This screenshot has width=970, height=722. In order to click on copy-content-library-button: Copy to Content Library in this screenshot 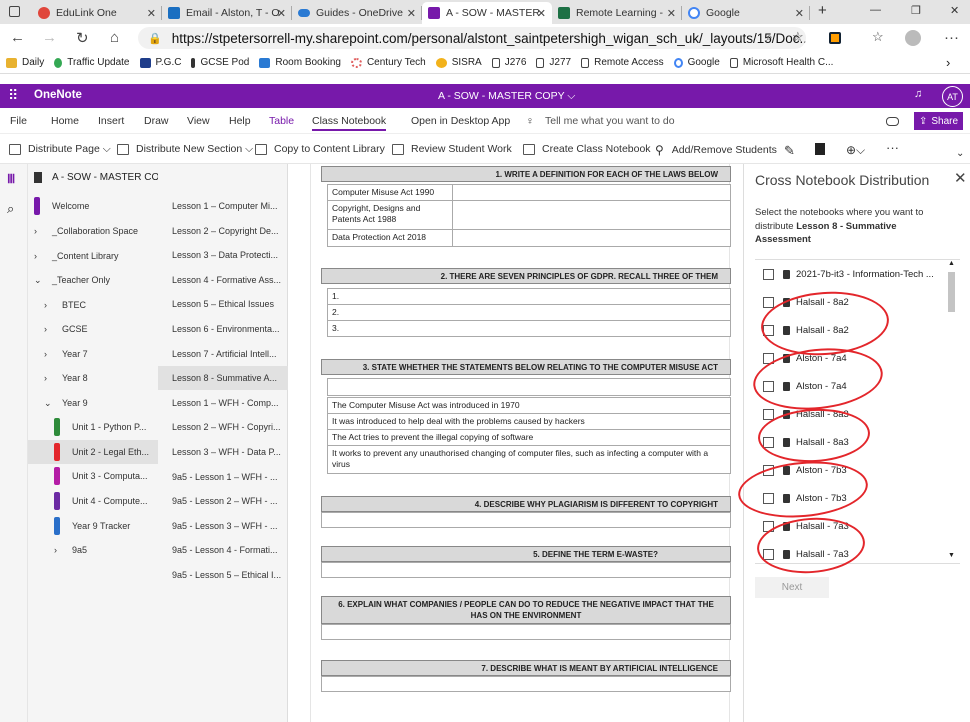, I will do `click(320, 149)`.